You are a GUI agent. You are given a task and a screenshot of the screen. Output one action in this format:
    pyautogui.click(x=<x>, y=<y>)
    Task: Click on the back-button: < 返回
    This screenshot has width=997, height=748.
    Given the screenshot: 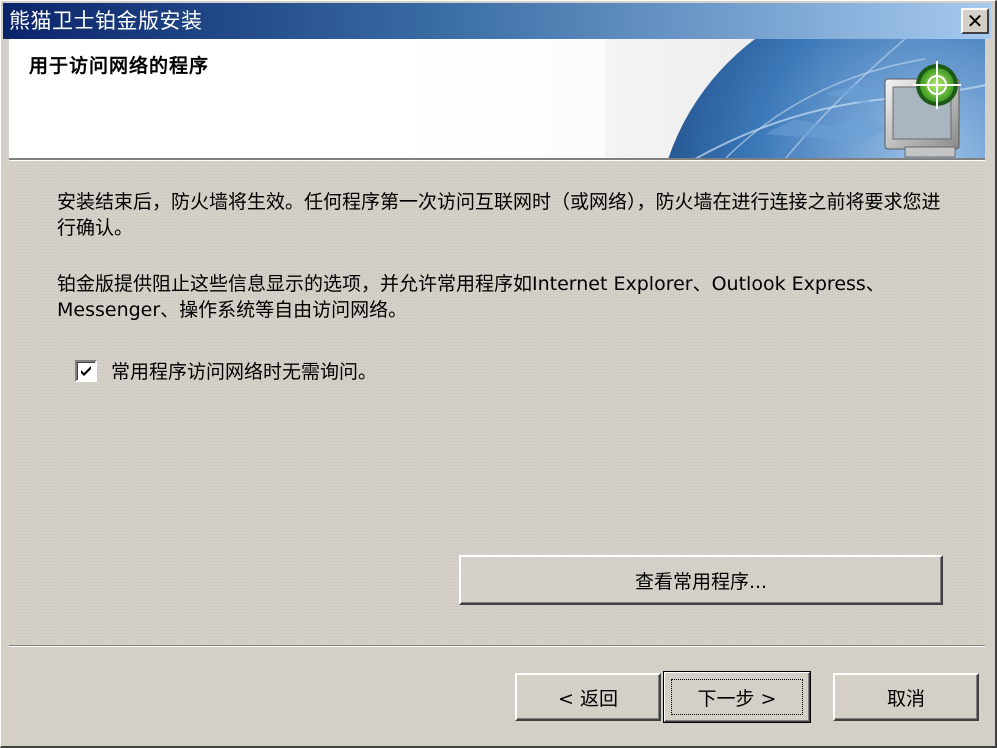 What is the action you would take?
    pyautogui.click(x=588, y=697)
    